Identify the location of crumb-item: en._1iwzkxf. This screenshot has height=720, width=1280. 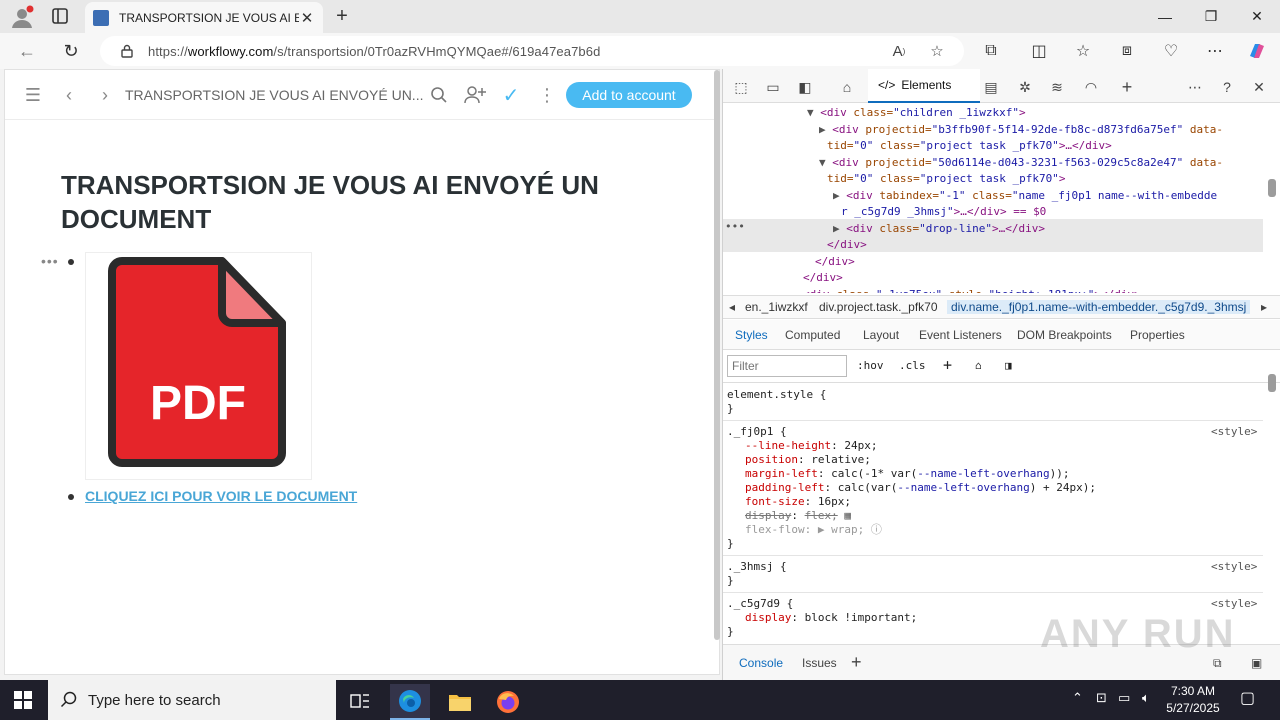
(776, 307).